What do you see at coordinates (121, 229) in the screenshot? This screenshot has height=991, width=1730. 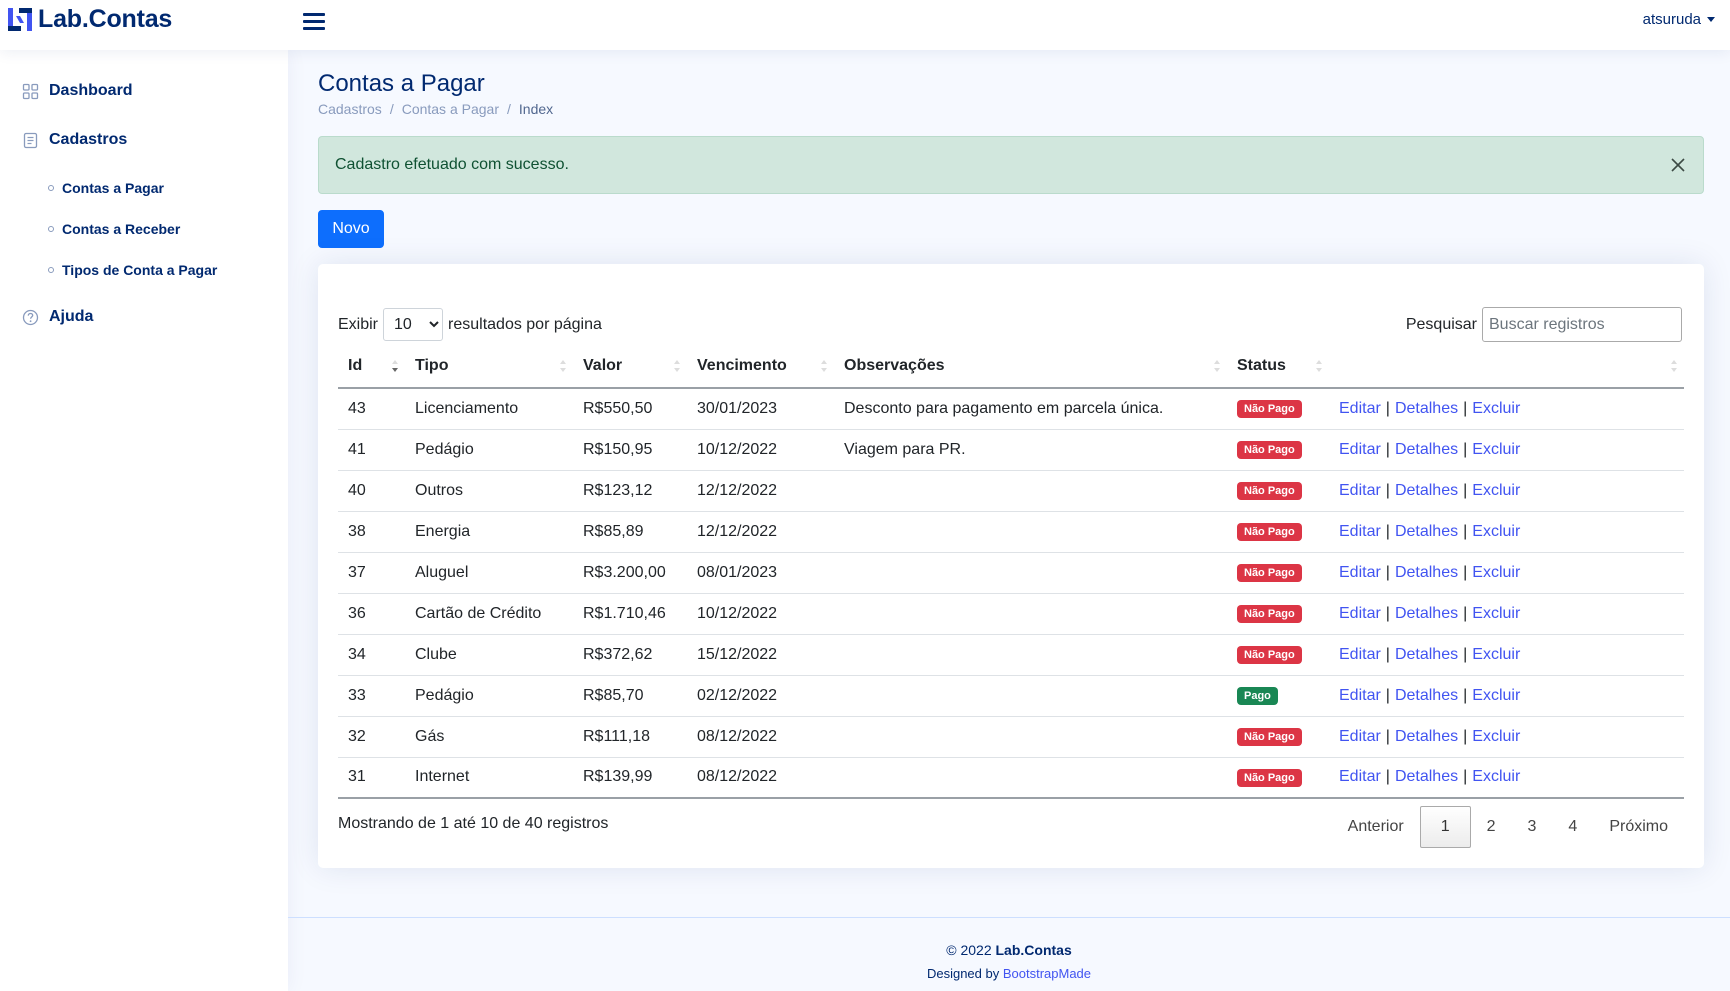 I see `sidebar-subitem-label: Contas a Receber` at bounding box center [121, 229].